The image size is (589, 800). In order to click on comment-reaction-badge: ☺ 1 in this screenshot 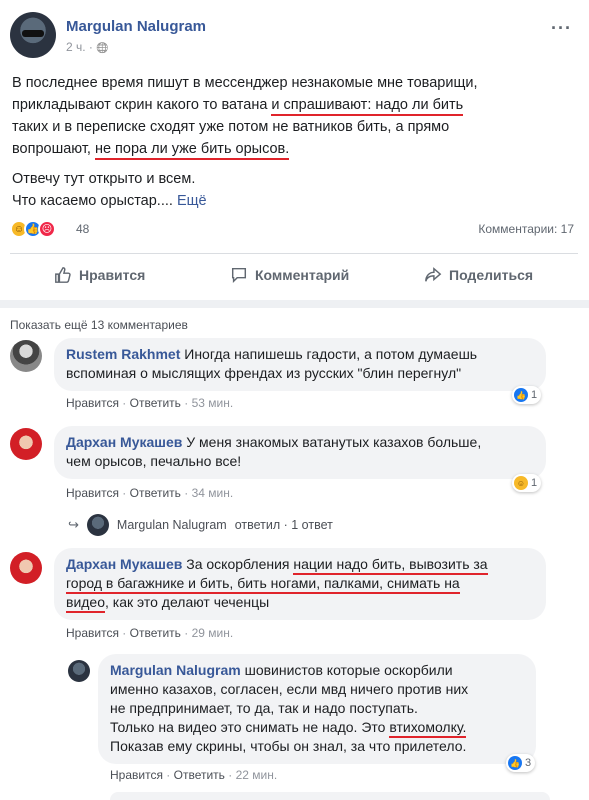, I will do `click(527, 483)`.